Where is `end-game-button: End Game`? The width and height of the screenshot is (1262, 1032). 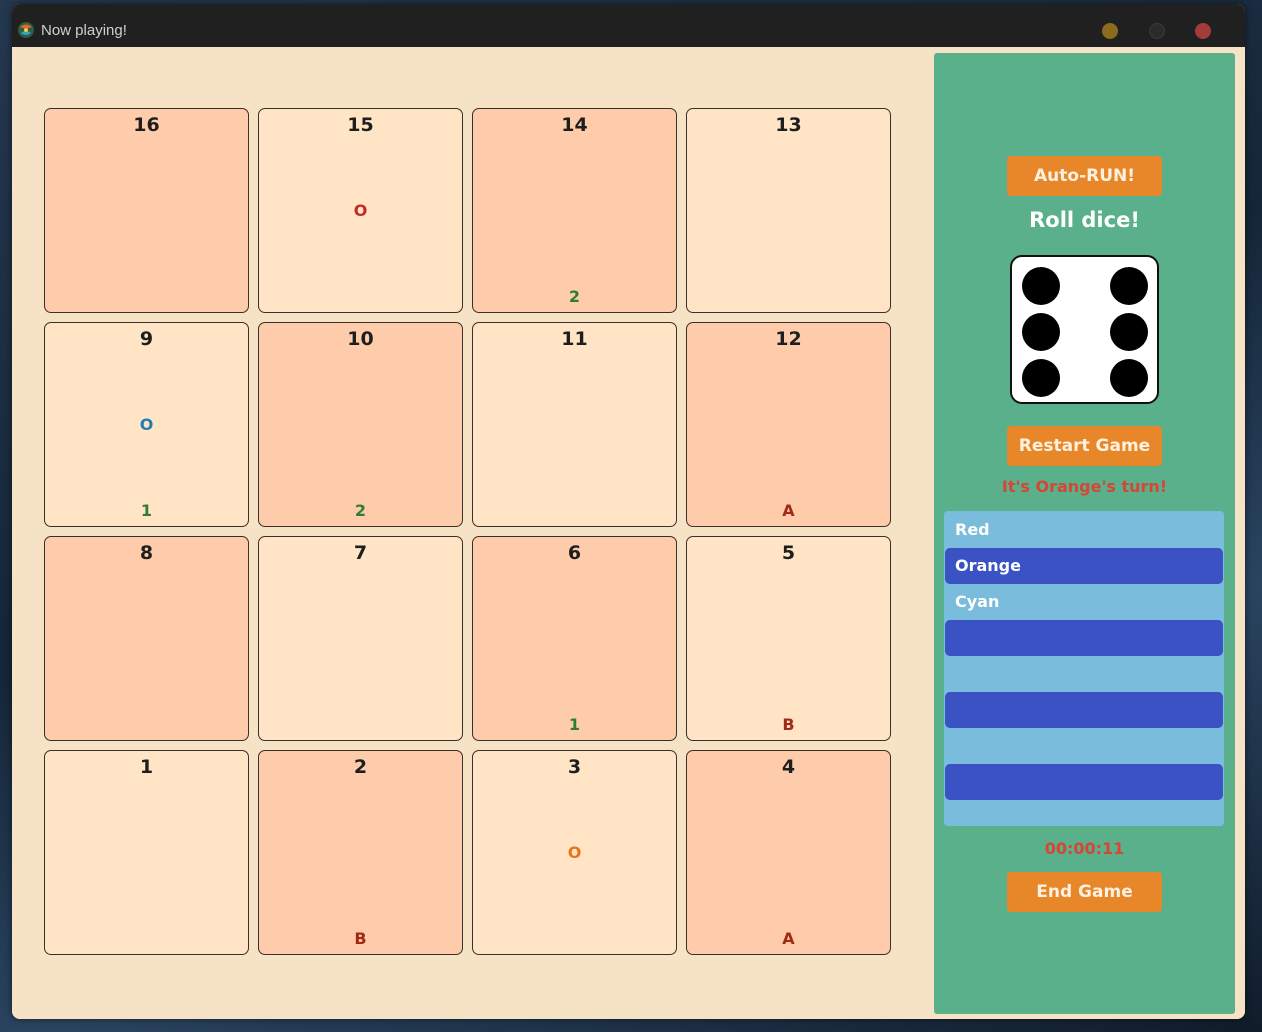
end-game-button: End Game is located at coordinates (1084, 892).